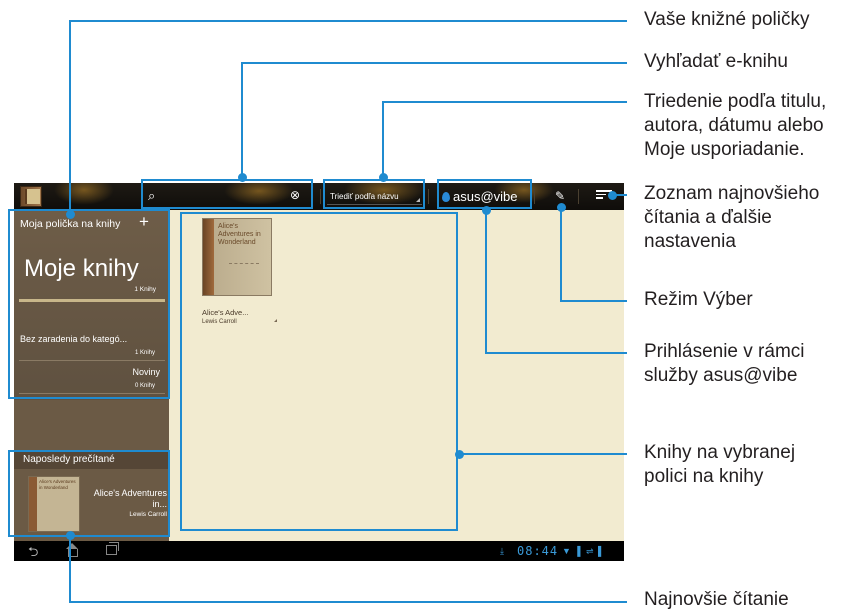 This screenshot has height=611, width=853. Describe the element at coordinates (577, 551) in the screenshot. I see `signal-icon: ▐` at that location.